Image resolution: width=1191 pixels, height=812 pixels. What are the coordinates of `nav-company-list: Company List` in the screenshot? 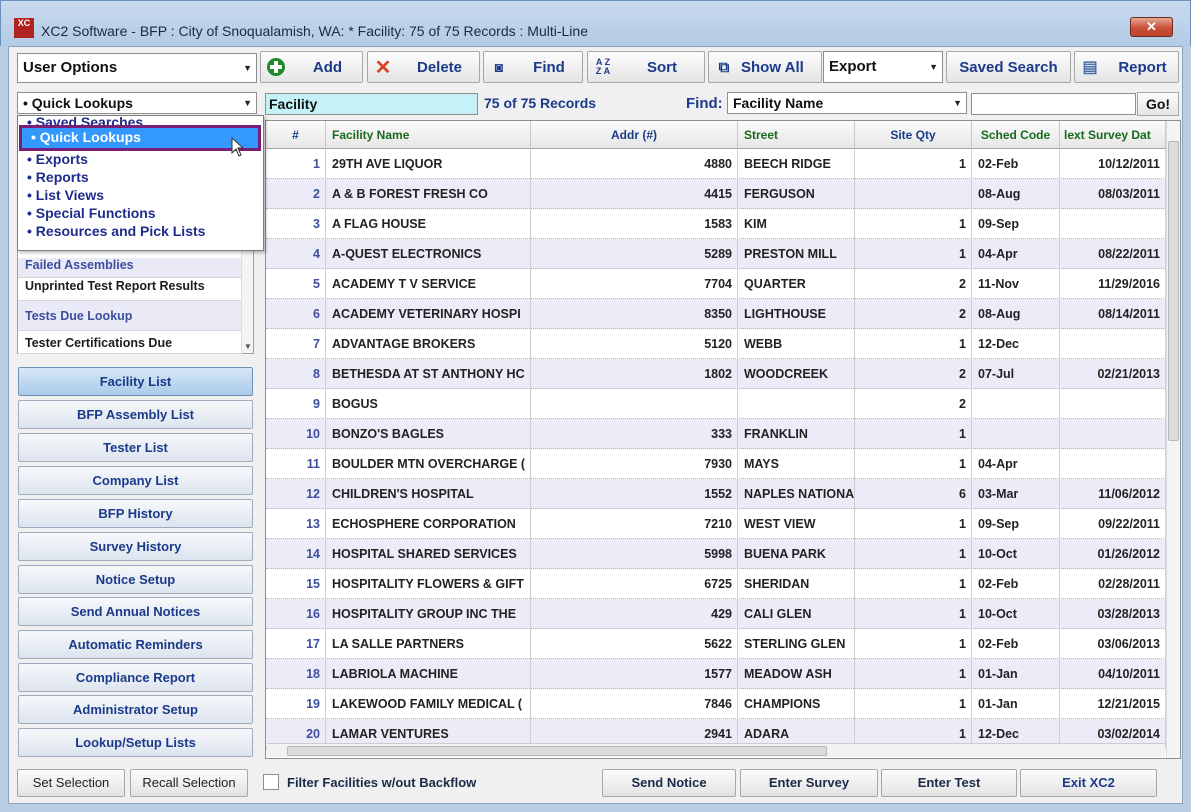 It's located at (135, 480).